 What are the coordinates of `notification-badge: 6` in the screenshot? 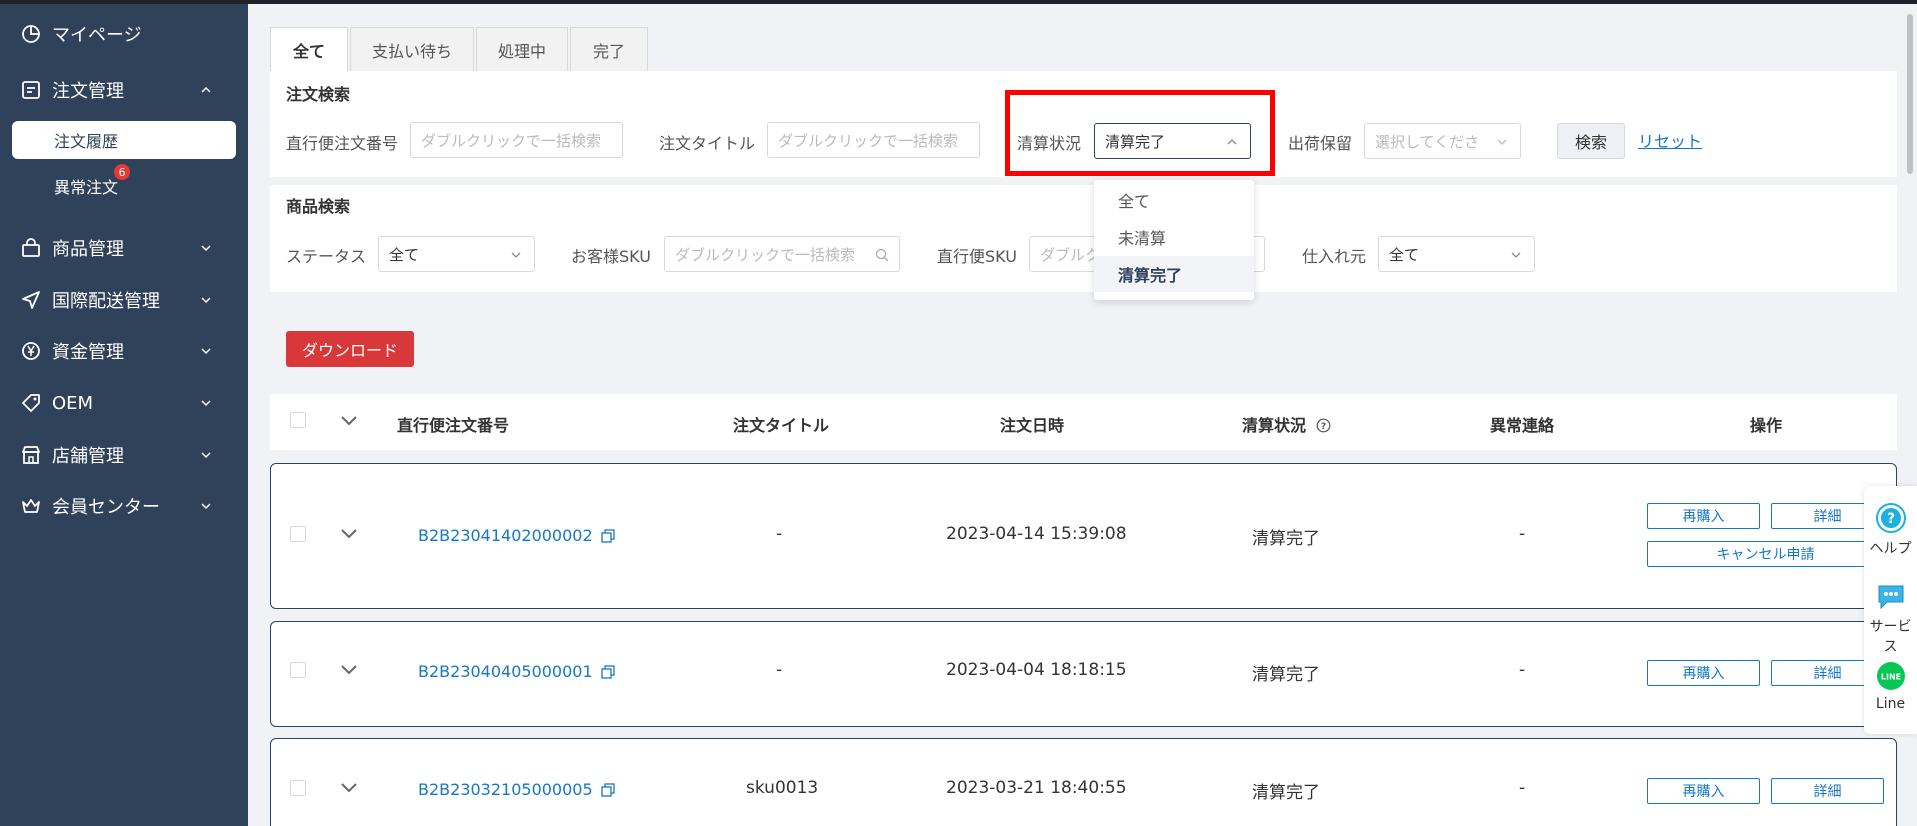 It's located at (122, 172).